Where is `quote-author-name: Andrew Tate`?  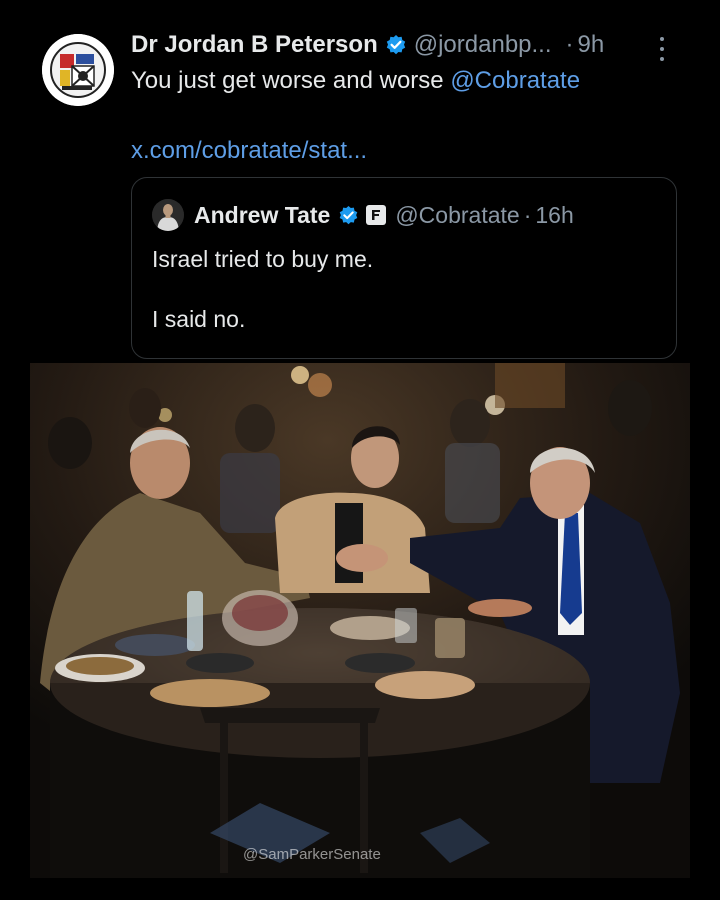 quote-author-name: Andrew Tate is located at coordinates (262, 215).